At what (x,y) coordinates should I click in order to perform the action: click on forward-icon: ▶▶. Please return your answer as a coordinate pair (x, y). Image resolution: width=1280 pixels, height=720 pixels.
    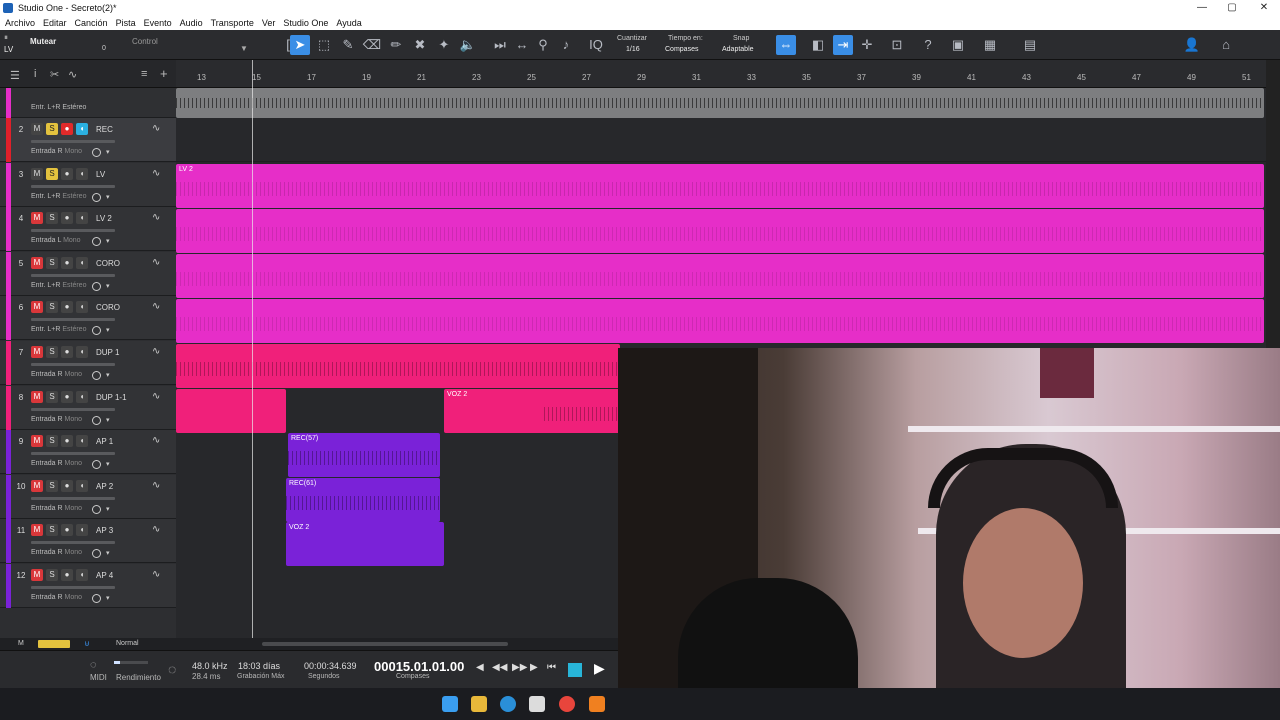
    Looking at the image, I should click on (519, 667).